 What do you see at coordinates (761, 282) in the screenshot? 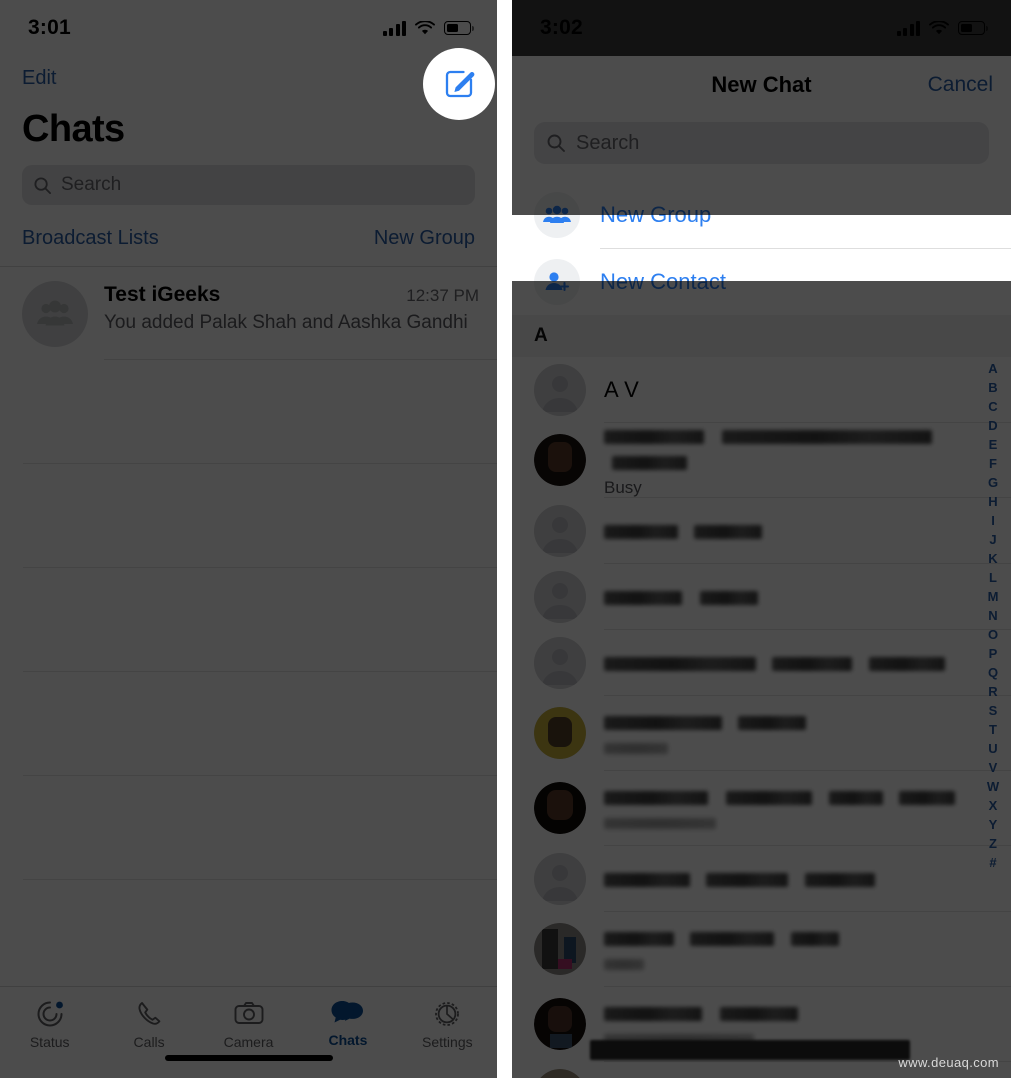
I see `new-contact-action-row: New Contact` at bounding box center [761, 282].